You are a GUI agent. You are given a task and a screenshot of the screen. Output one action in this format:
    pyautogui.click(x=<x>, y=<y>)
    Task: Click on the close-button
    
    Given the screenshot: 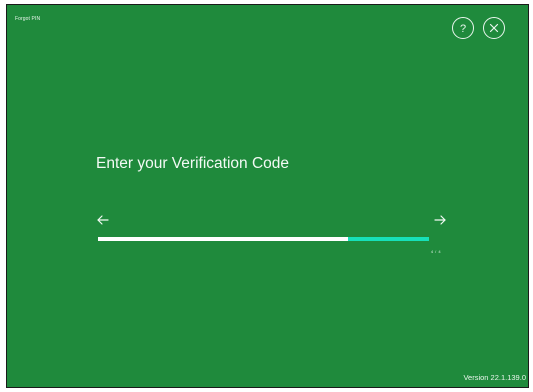 What is the action you would take?
    pyautogui.click(x=494, y=28)
    